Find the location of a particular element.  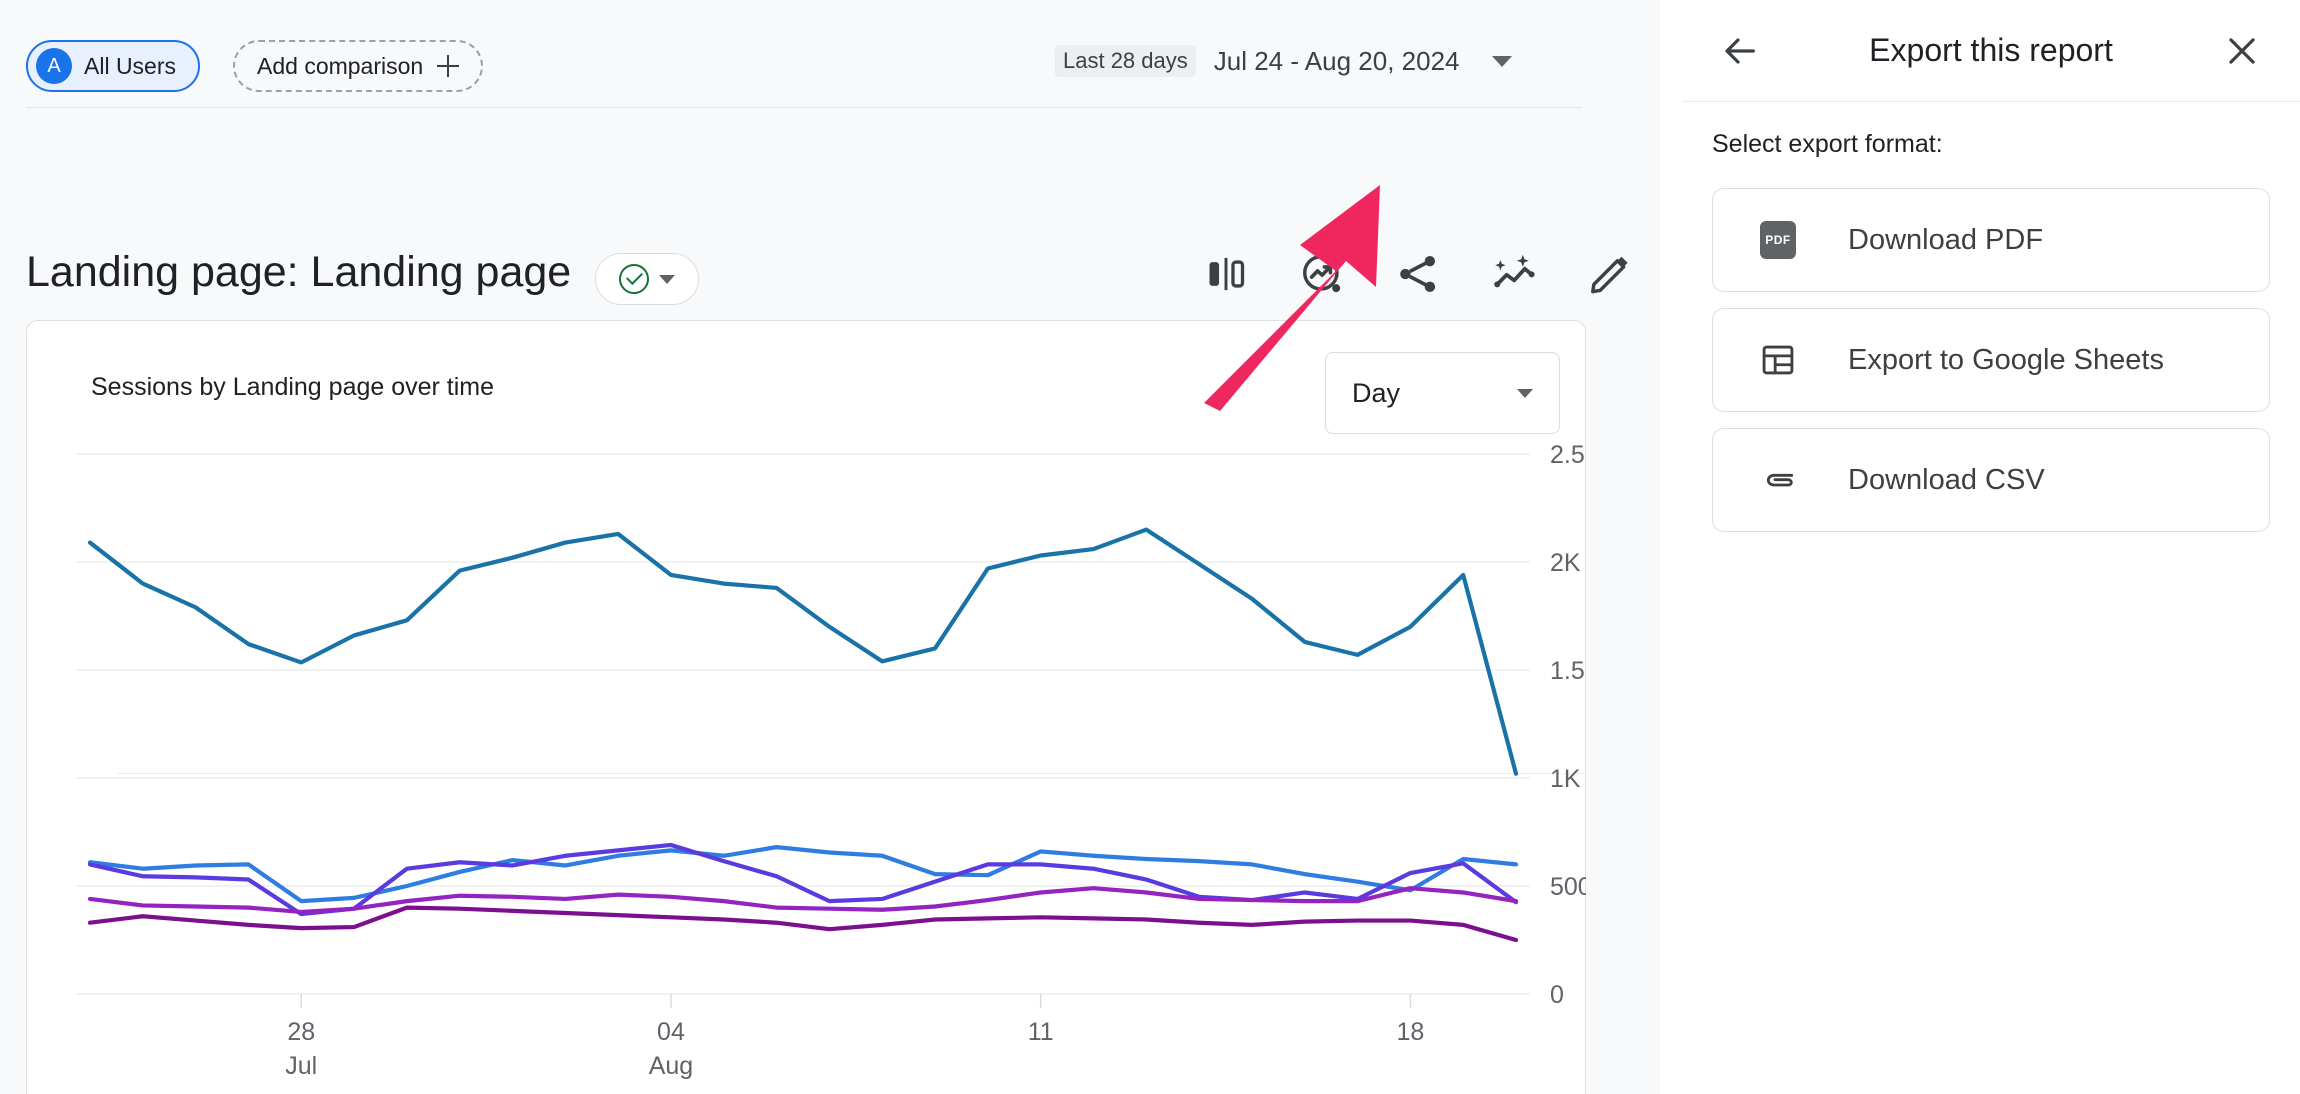

report-toolbar is located at coordinates (1418, 274).